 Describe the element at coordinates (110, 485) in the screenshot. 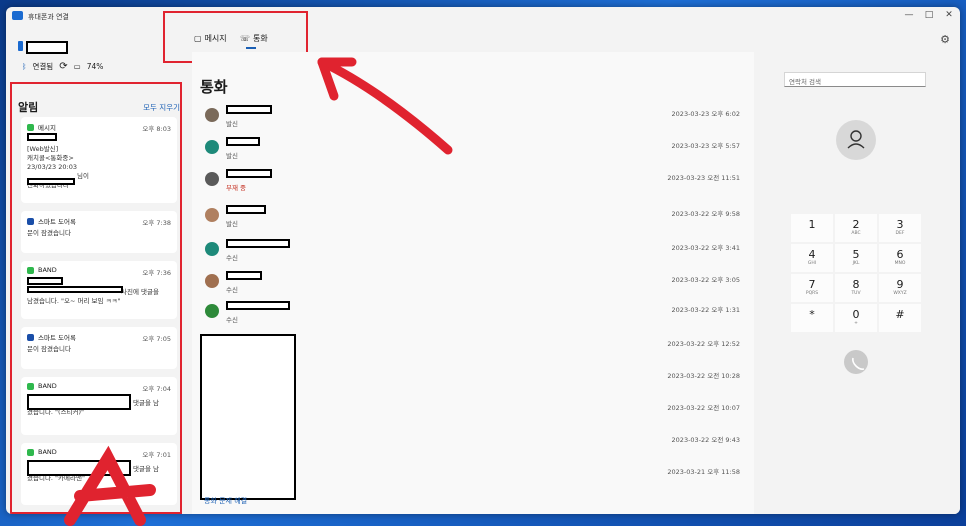

I see `annotation-letter` at that location.